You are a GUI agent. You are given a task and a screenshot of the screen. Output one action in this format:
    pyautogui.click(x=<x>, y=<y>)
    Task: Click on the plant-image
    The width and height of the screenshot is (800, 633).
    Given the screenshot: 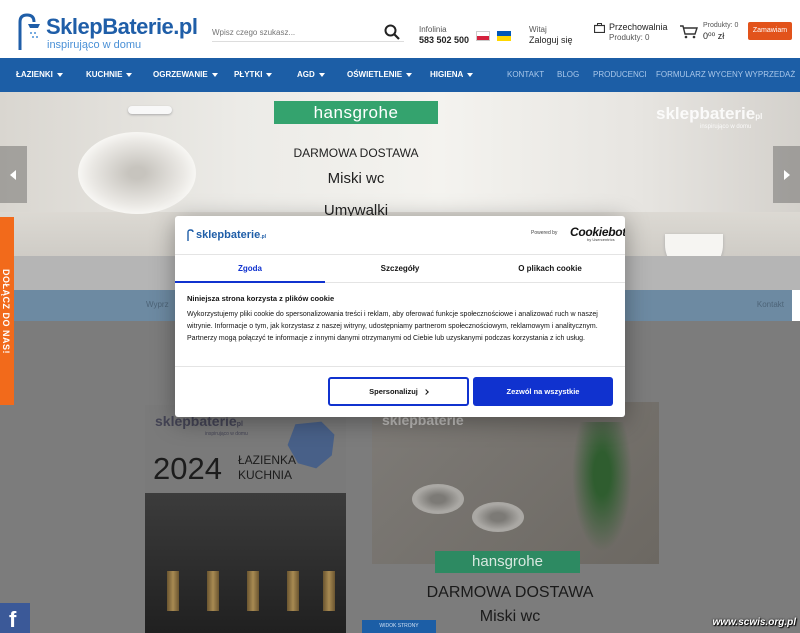 What is the action you would take?
    pyautogui.click(x=602, y=487)
    